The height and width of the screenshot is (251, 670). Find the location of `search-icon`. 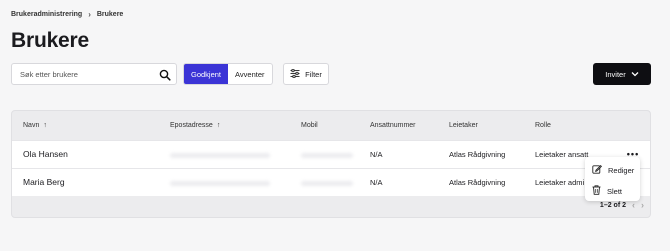

search-icon is located at coordinates (165, 74).